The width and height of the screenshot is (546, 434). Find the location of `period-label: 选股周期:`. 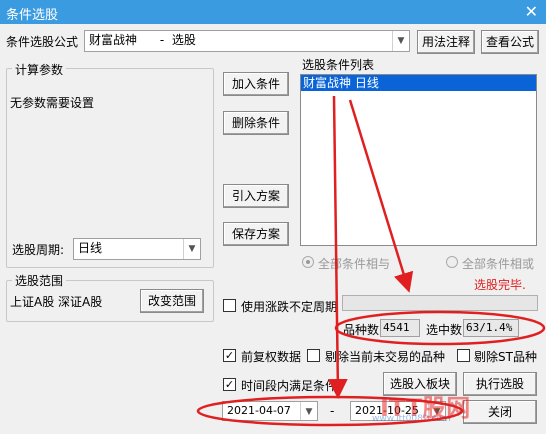

period-label: 选股周期: is located at coordinates (38, 250).